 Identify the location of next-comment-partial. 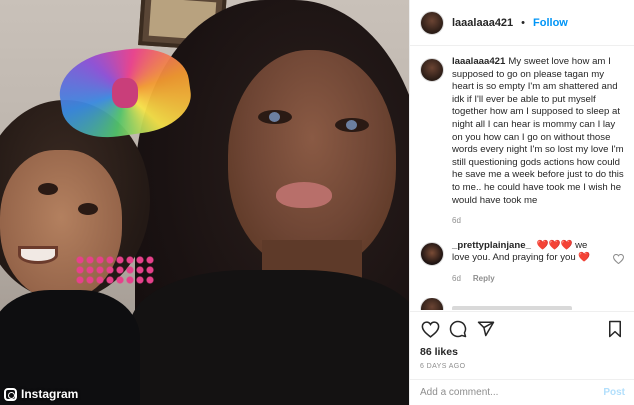
(522, 303).